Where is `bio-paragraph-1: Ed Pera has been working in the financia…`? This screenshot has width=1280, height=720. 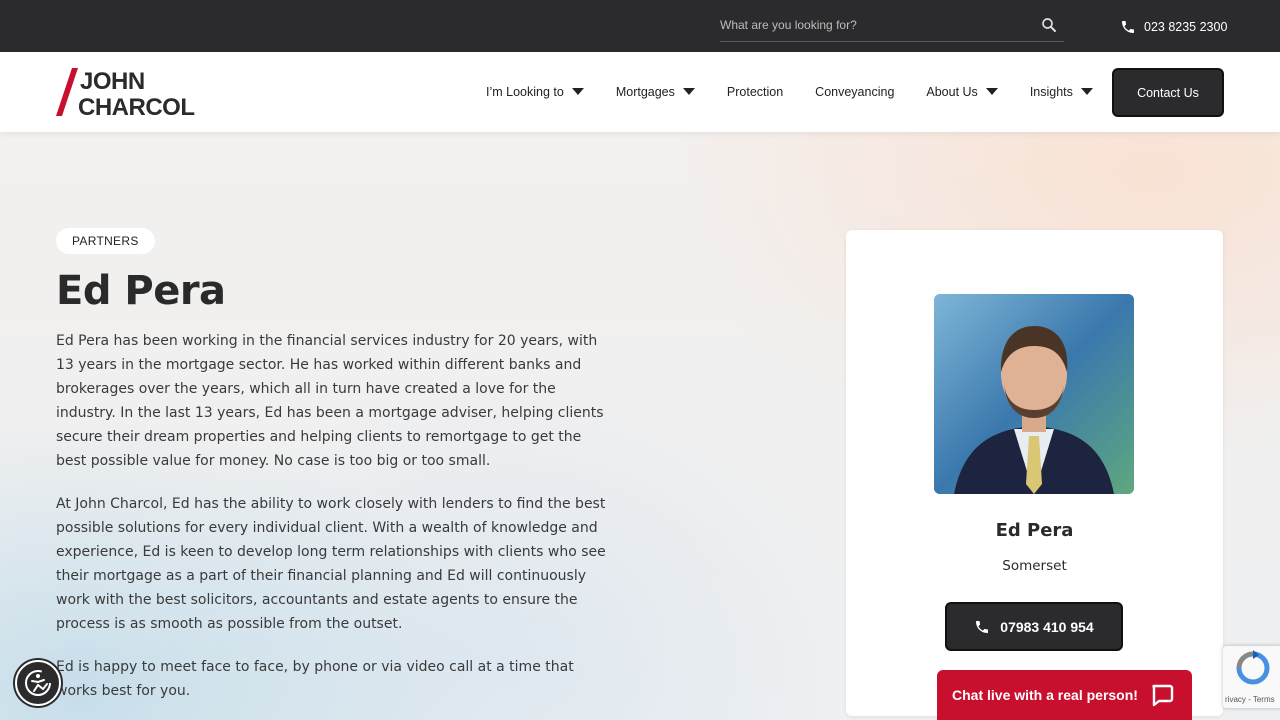 bio-paragraph-1: Ed Pera has been working in the financia… is located at coordinates (330, 401).